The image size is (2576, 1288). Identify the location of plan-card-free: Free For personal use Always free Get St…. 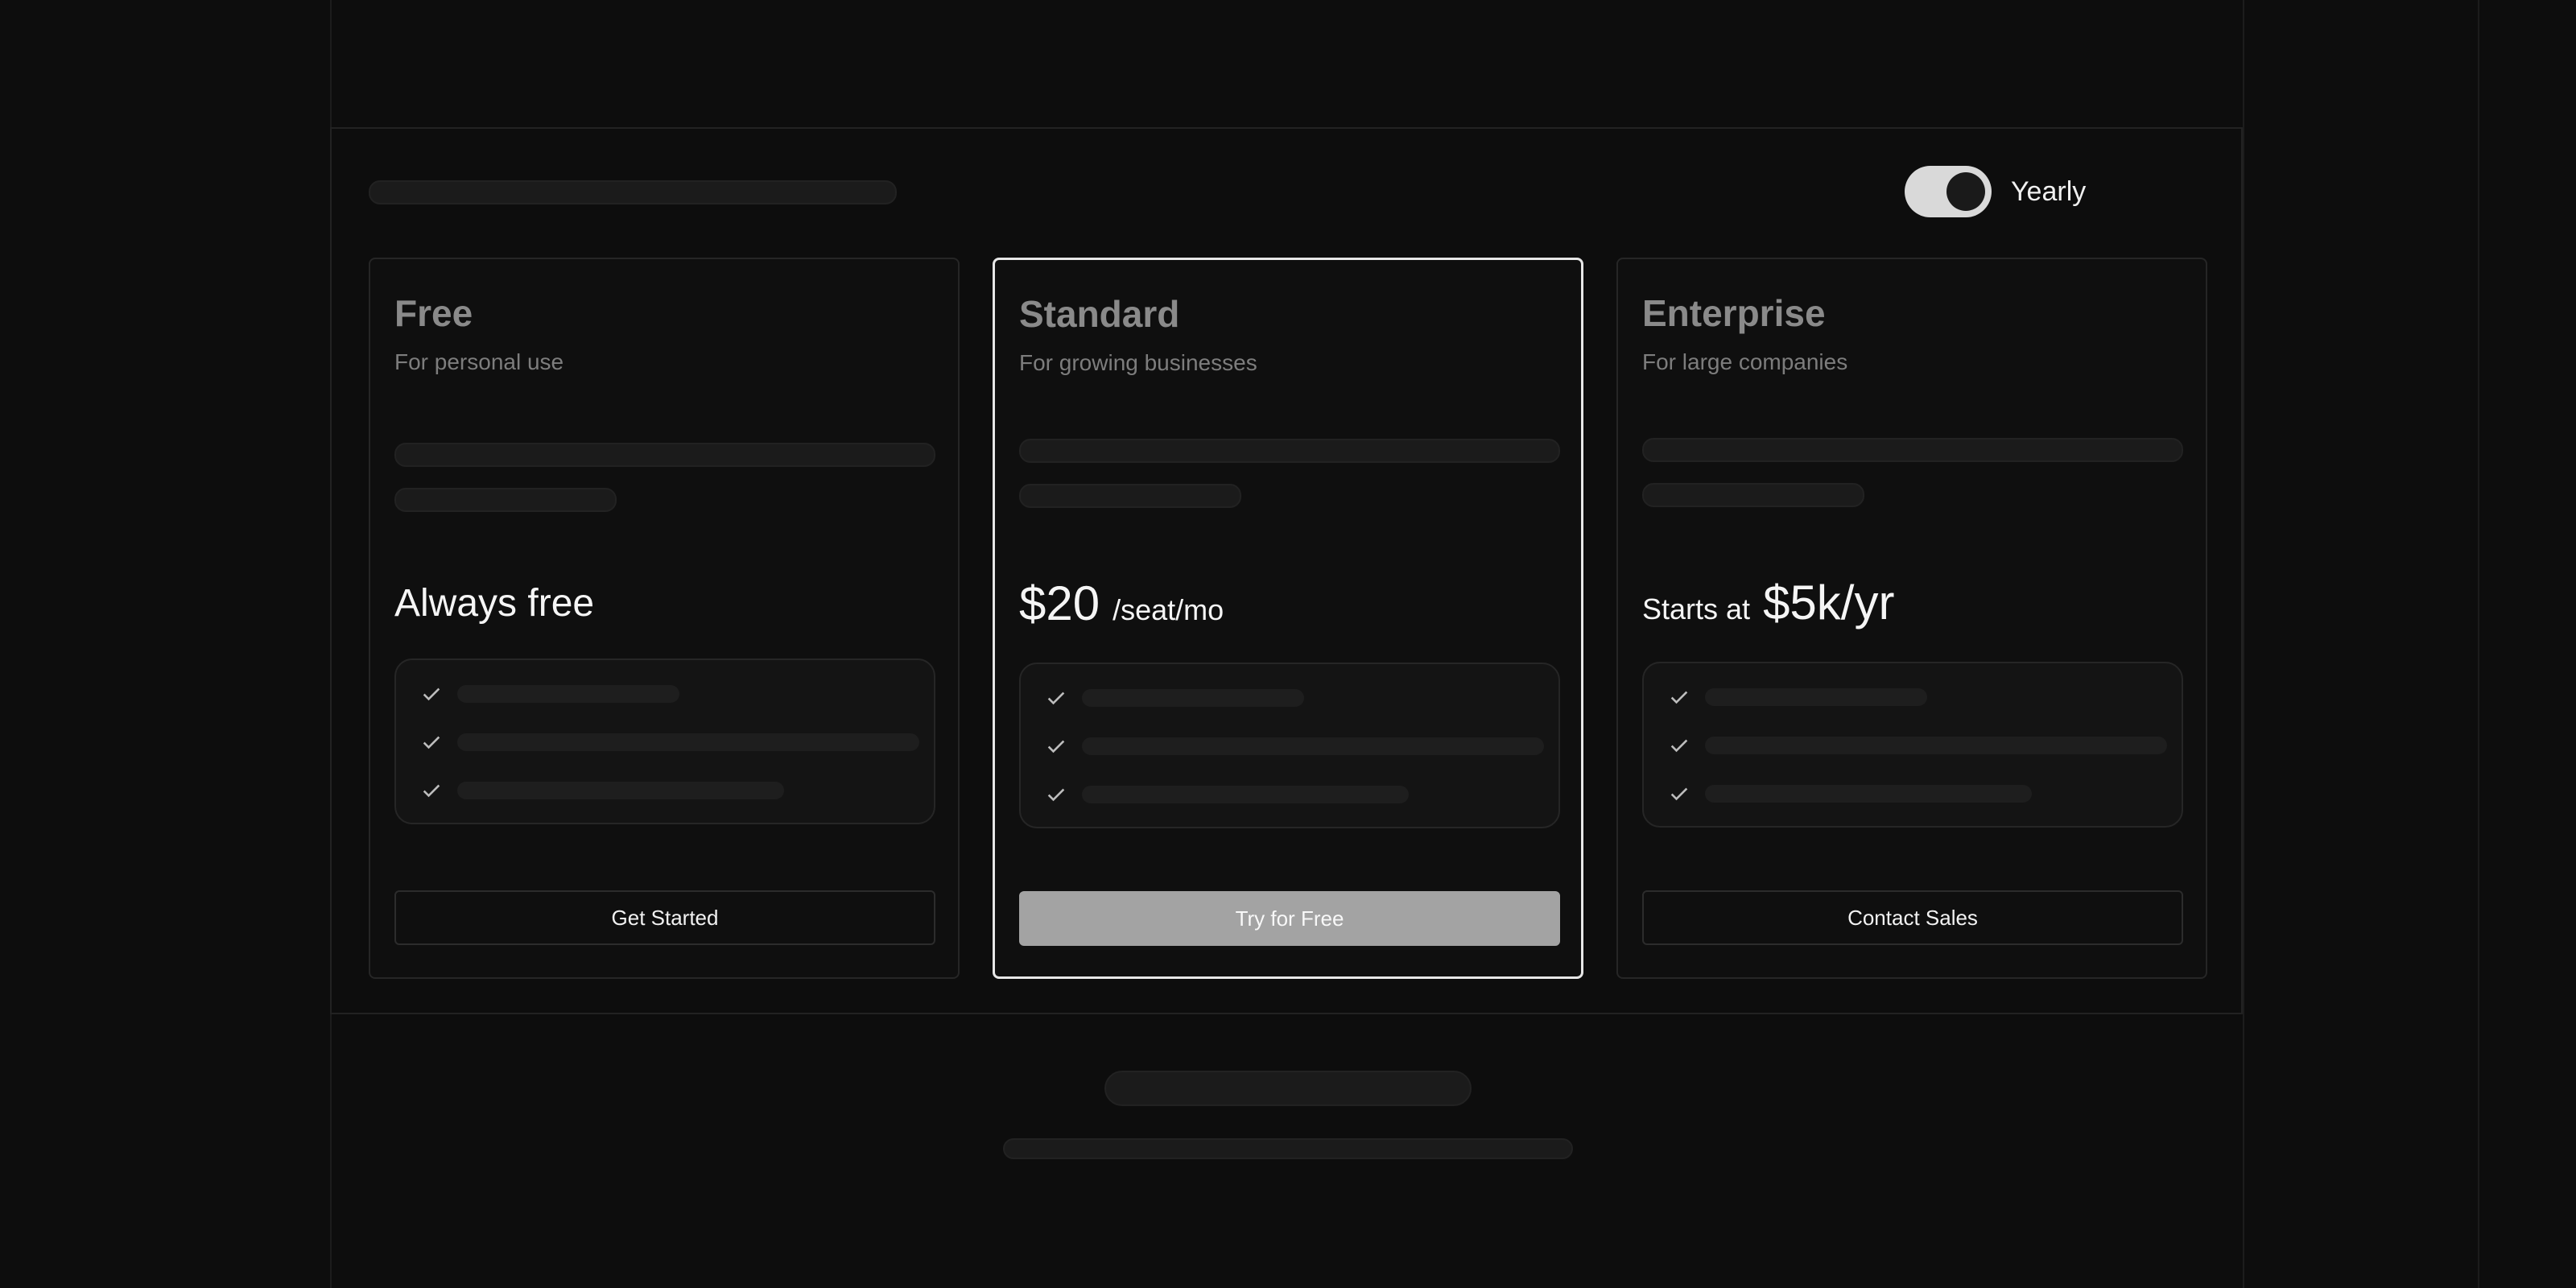
(664, 618).